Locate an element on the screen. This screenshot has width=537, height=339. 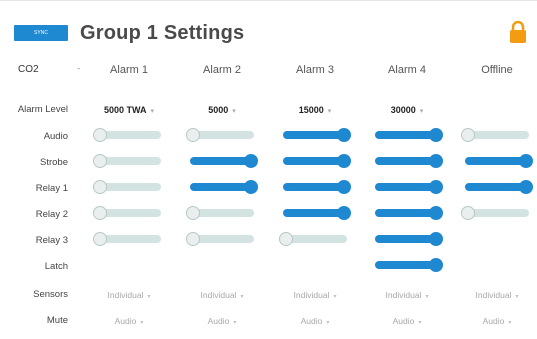
row-label-relay3: Relay 3 is located at coordinates (51, 240).